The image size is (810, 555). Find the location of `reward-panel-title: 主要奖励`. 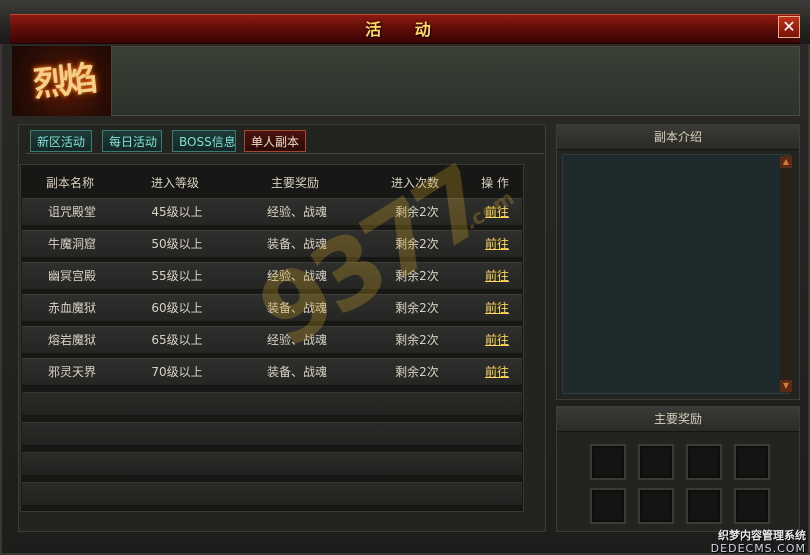

reward-panel-title: 主要奖励 is located at coordinates (678, 419).